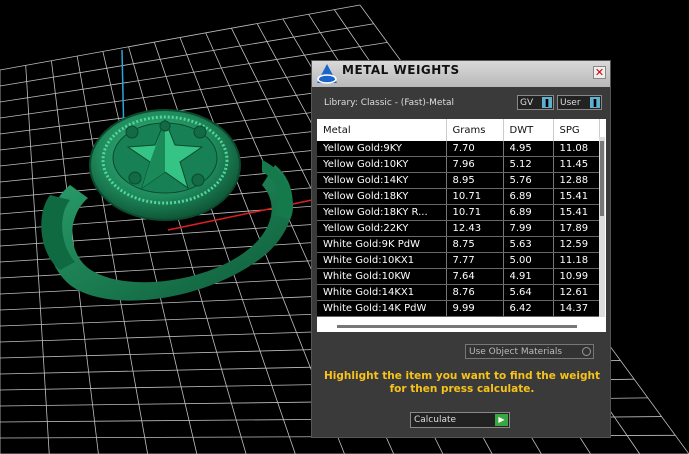 This screenshot has height=454, width=689. What do you see at coordinates (475, 292) in the screenshot?
I see `table-cell: 8.76` at bounding box center [475, 292].